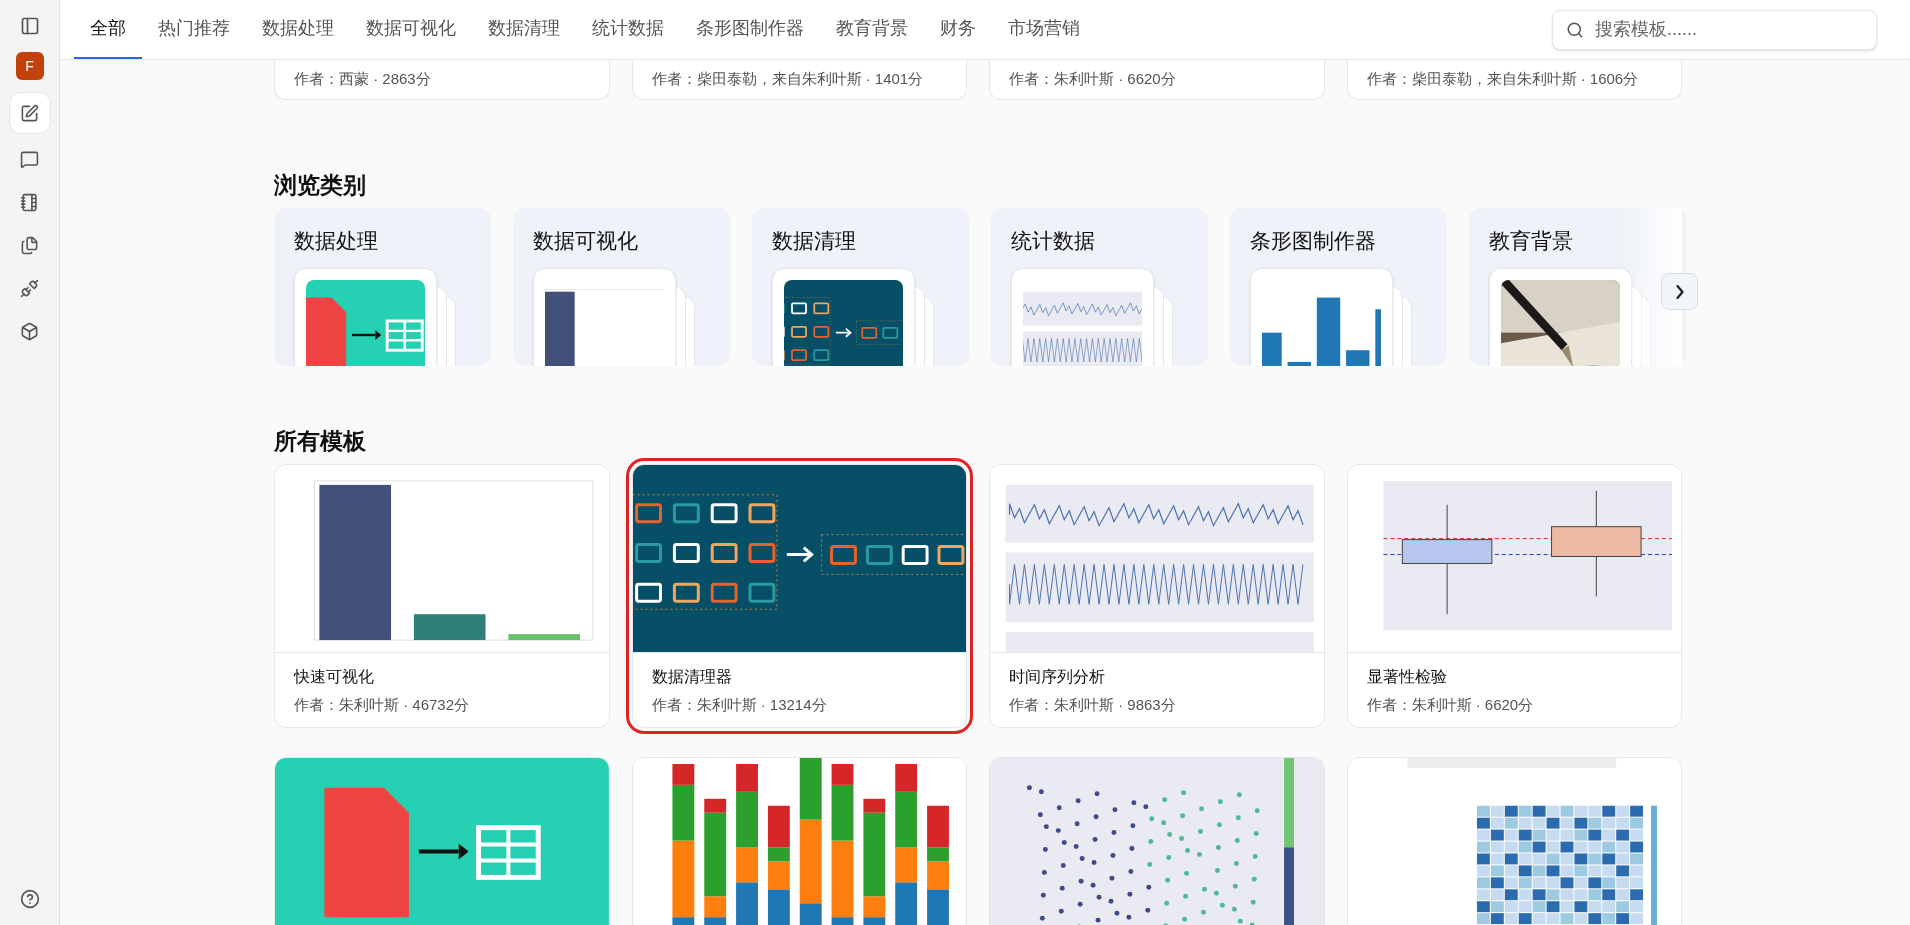 This screenshot has width=1910, height=925. Describe the element at coordinates (194, 29) in the screenshot. I see `category-tab: 热门推荐` at that location.